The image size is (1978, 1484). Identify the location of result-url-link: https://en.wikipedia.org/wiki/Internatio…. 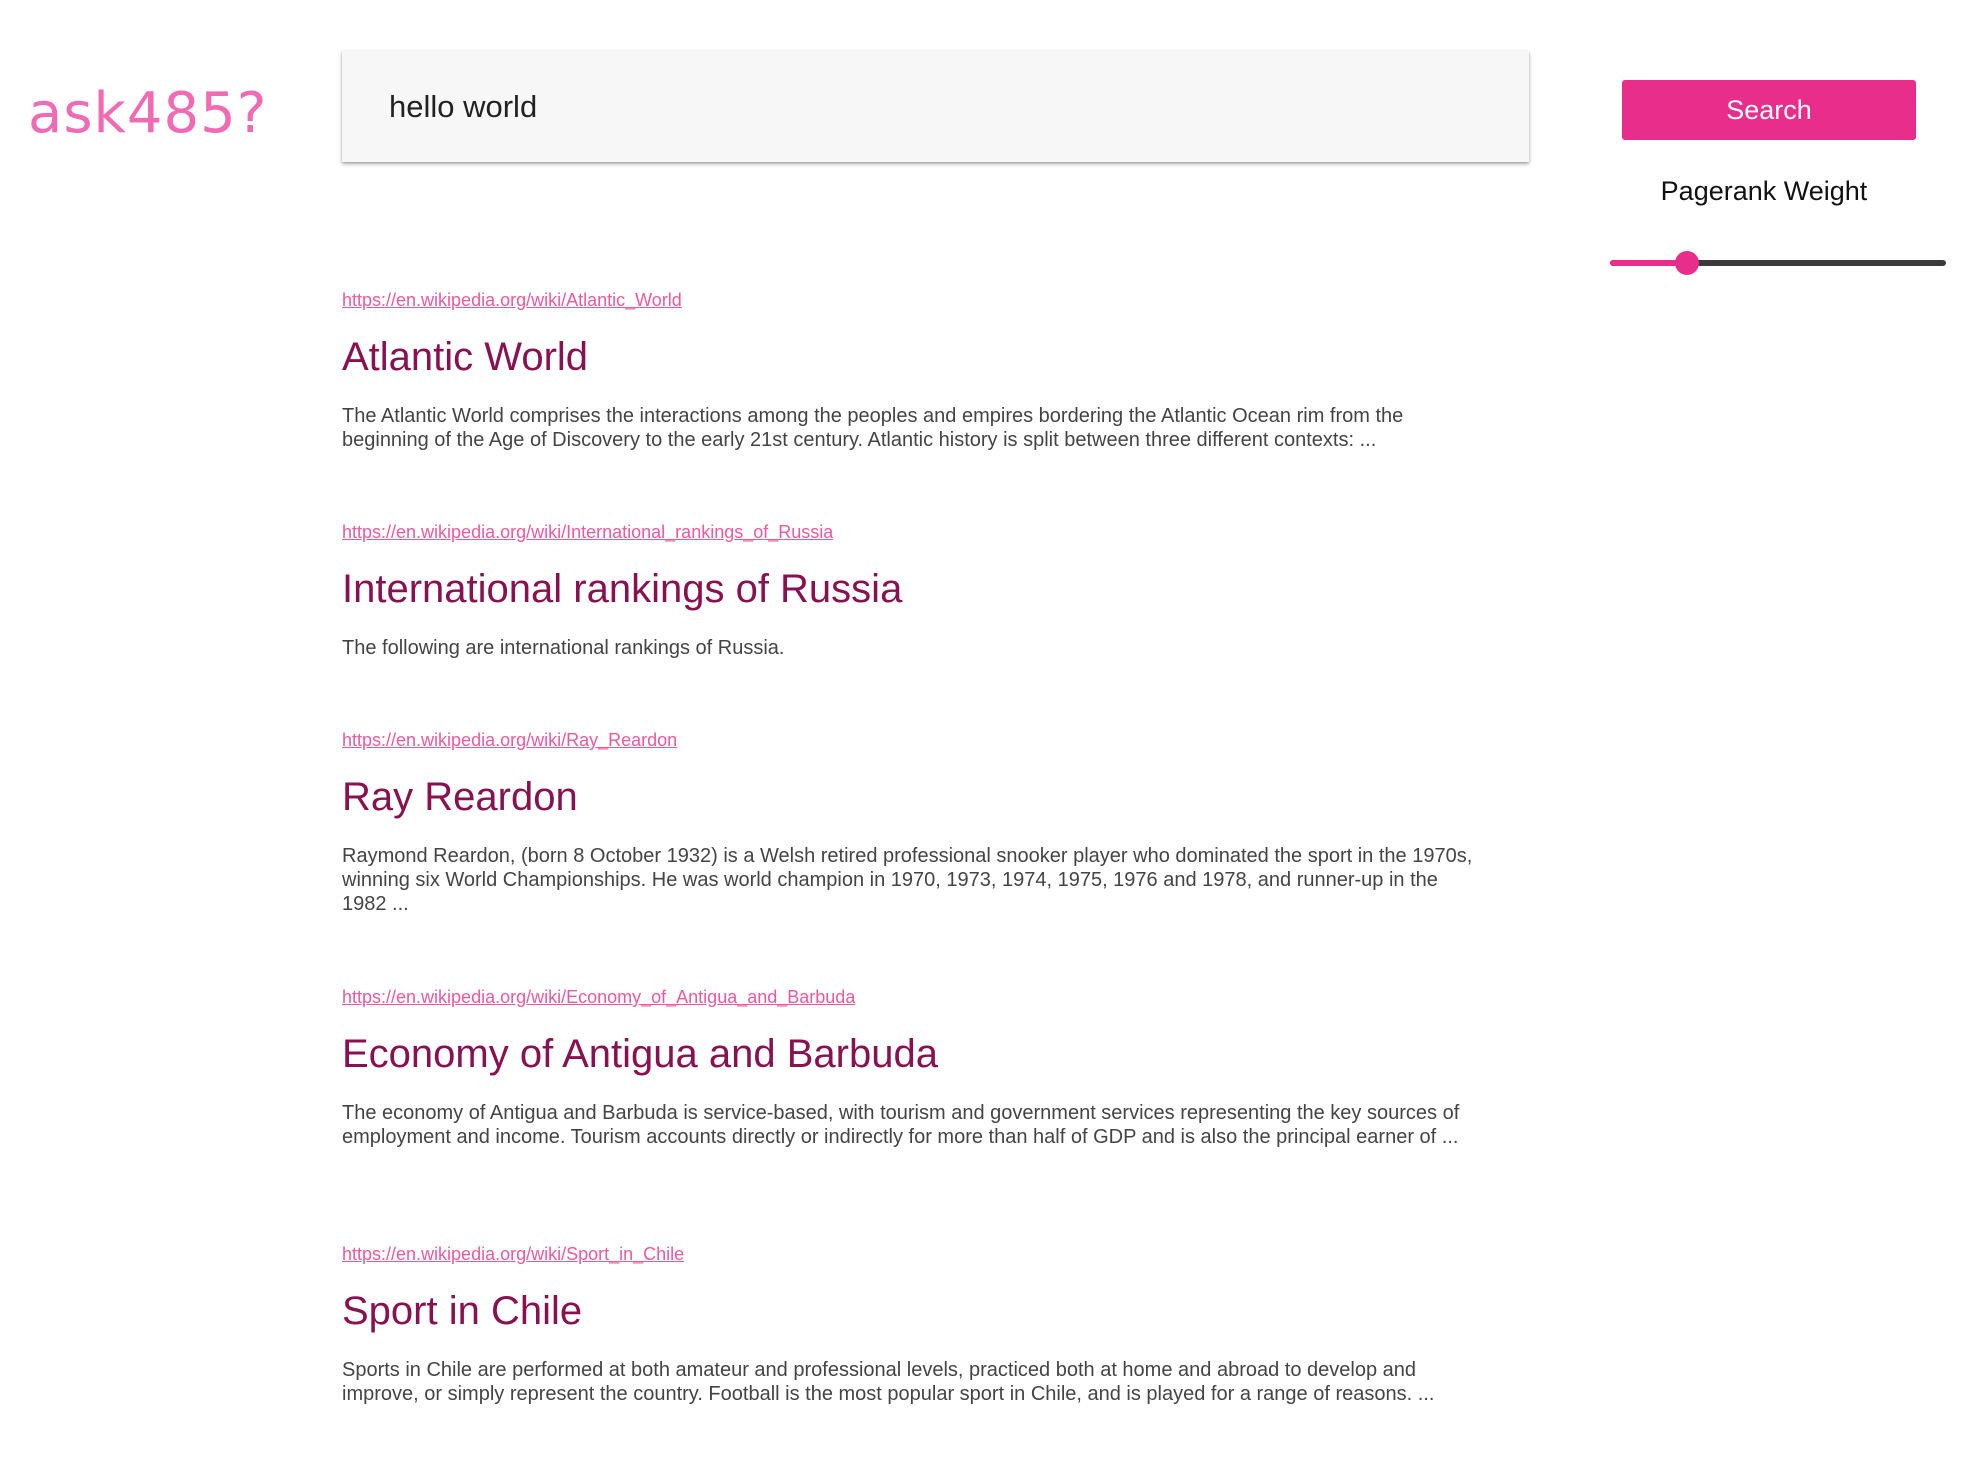
(912, 532).